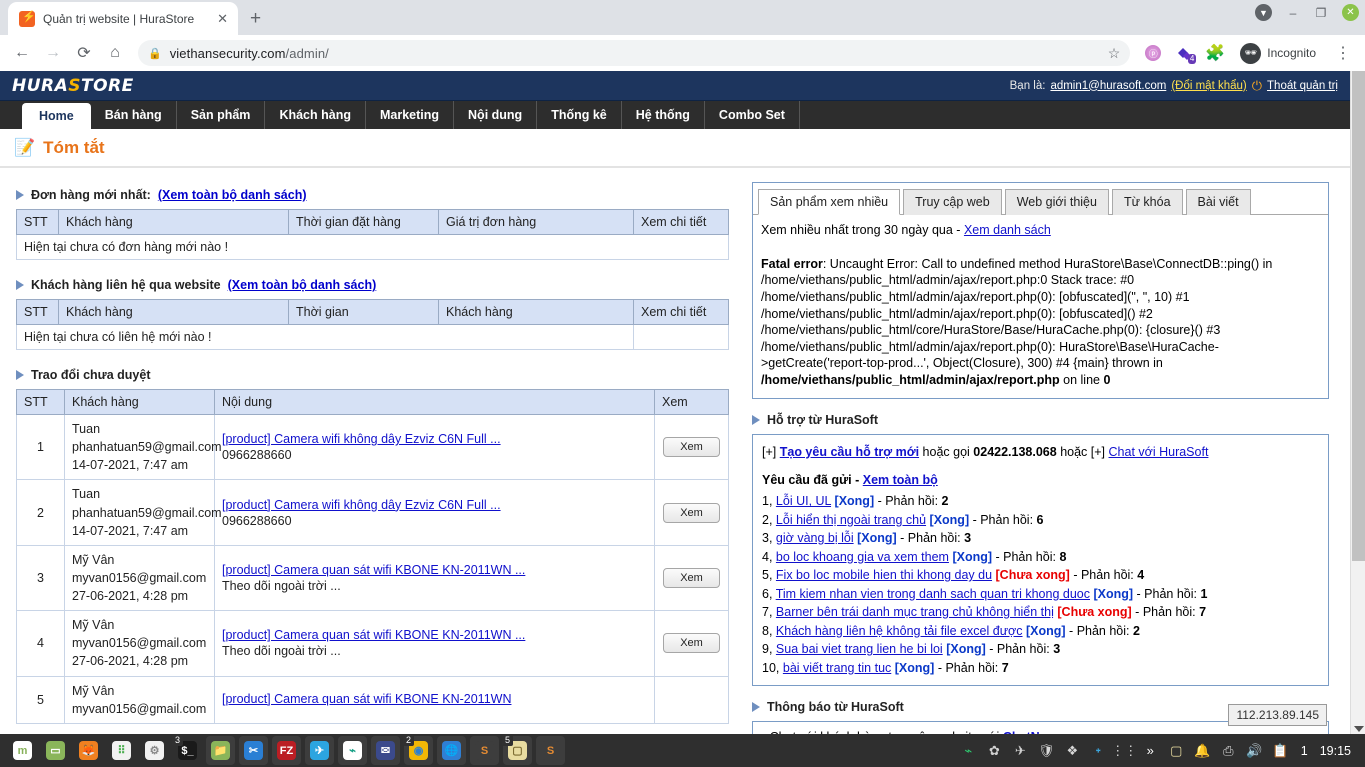 The width and height of the screenshot is (1365, 767). I want to click on orders-empty-message: Hiện tại chưa có đơn hàng mới nào !, so click(372, 247).